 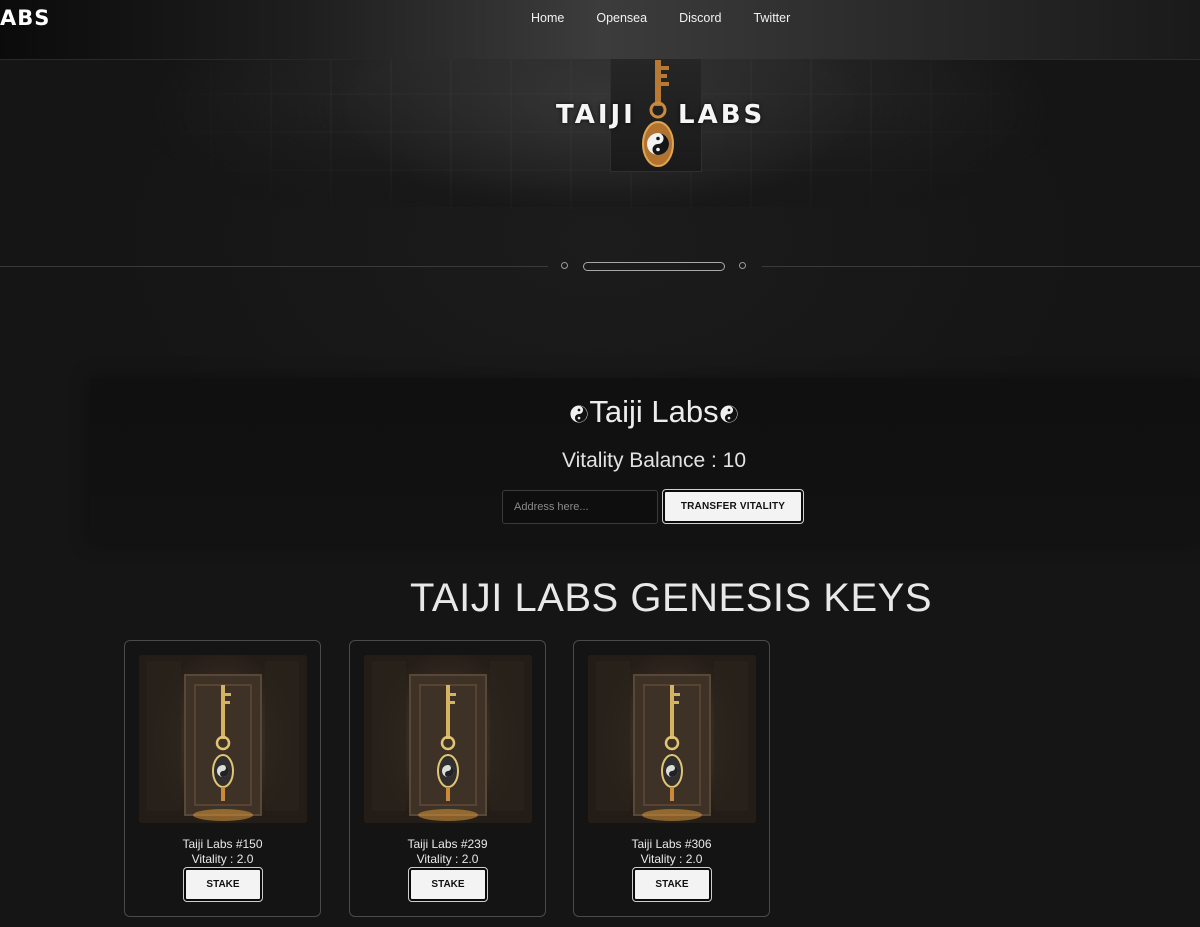 What do you see at coordinates (596, 115) in the screenshot?
I see `hero-logo-left: TAIJI` at bounding box center [596, 115].